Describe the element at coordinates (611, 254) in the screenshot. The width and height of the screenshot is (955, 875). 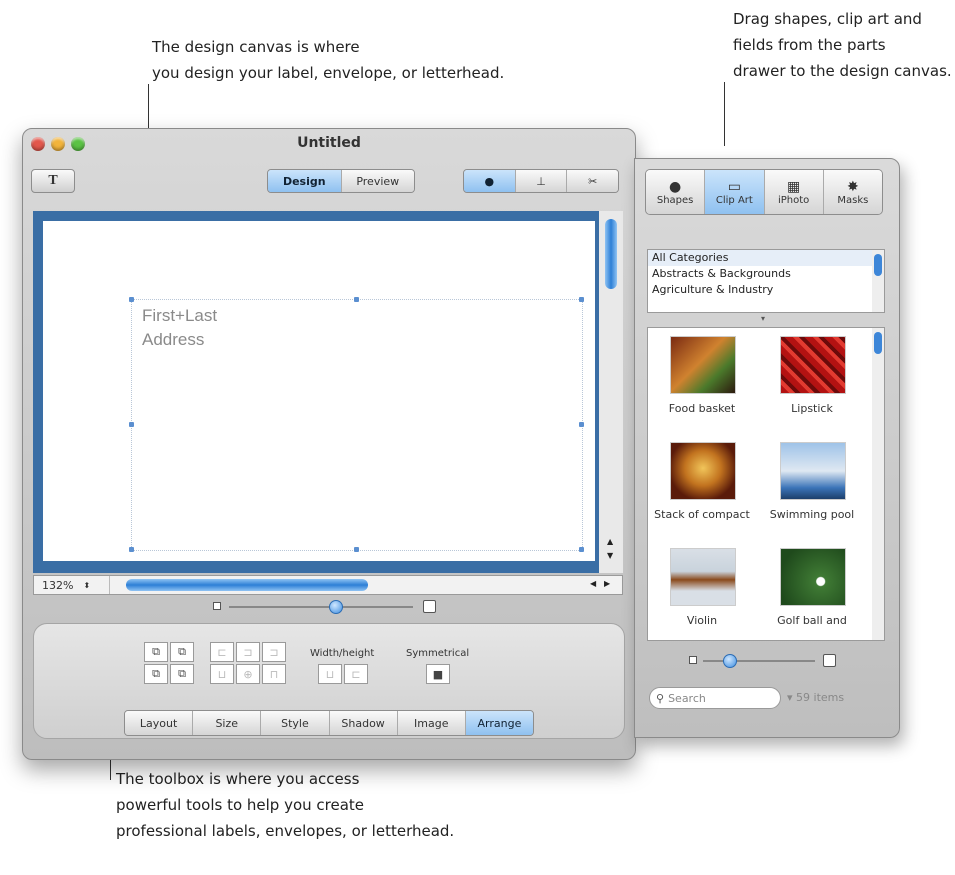
I see `vertical-scroll-thumb` at that location.